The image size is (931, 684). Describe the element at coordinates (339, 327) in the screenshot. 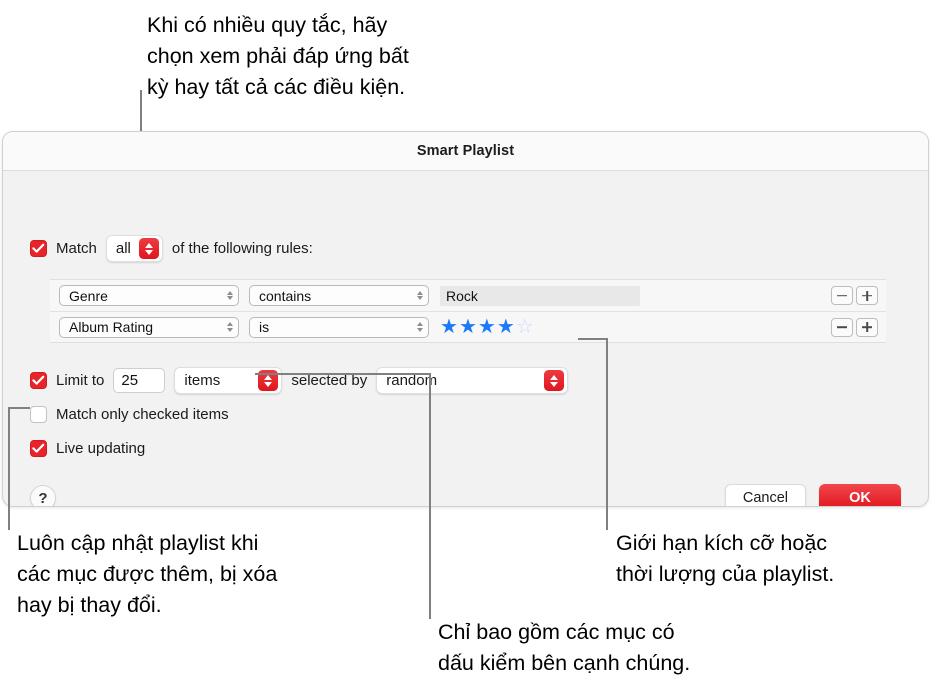

I see `rule-operator-select: is` at that location.